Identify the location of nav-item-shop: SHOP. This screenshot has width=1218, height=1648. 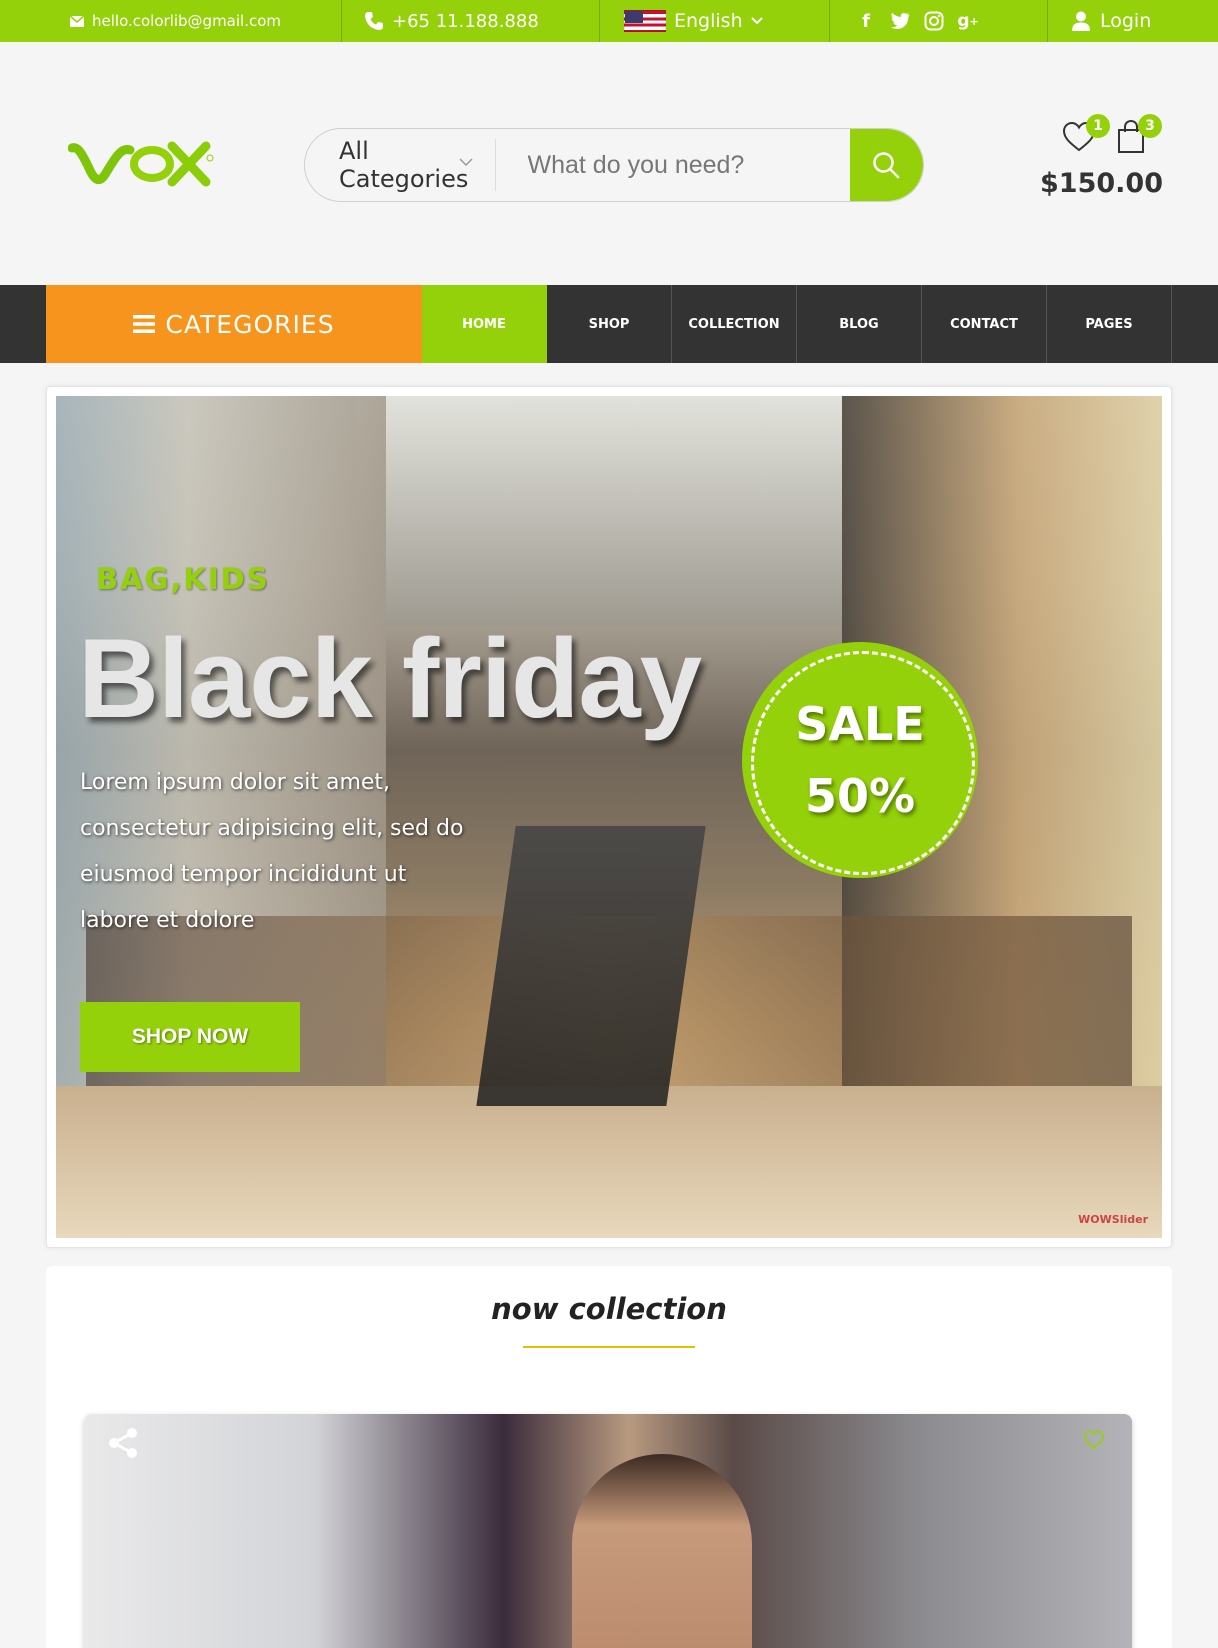
(609, 324).